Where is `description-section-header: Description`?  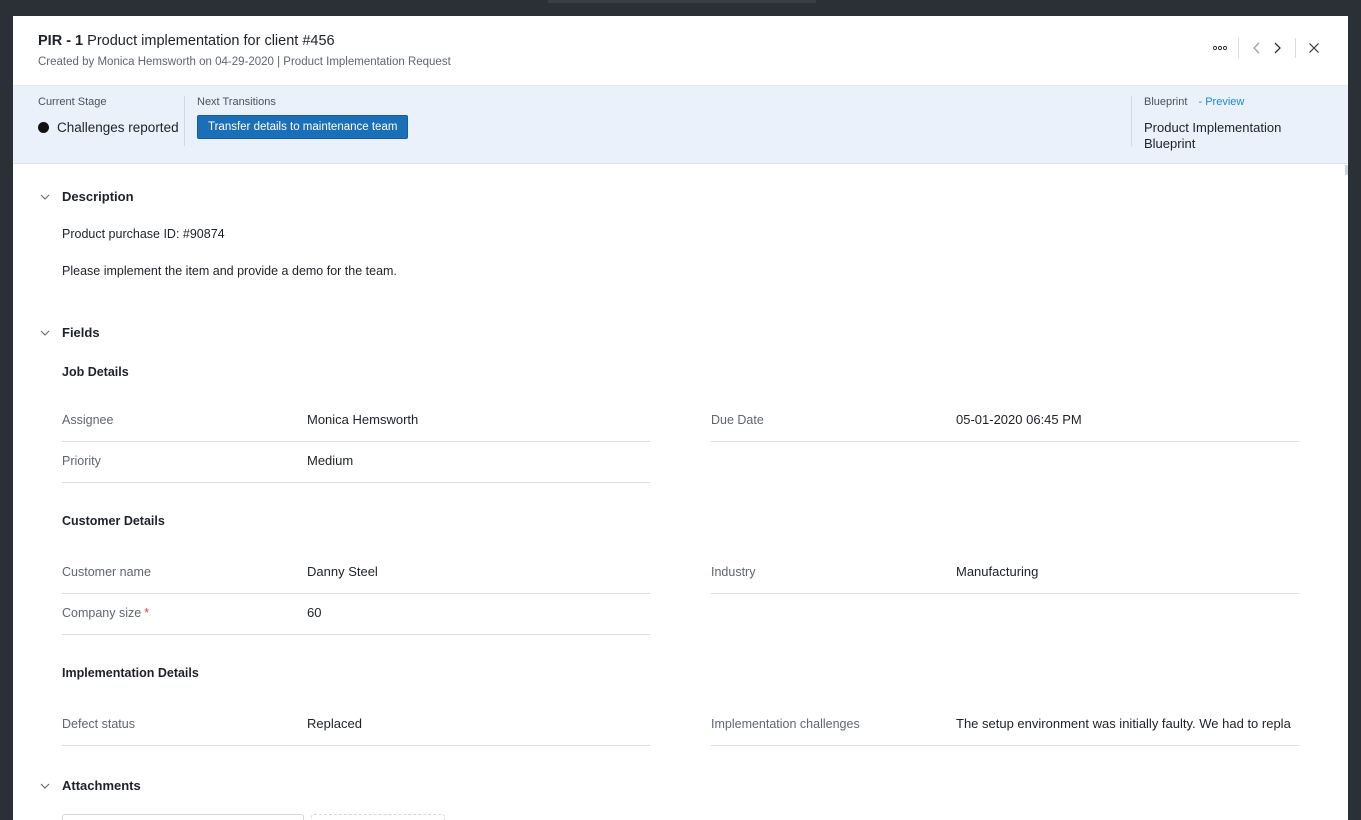 description-section-header: Description is located at coordinates (86, 196).